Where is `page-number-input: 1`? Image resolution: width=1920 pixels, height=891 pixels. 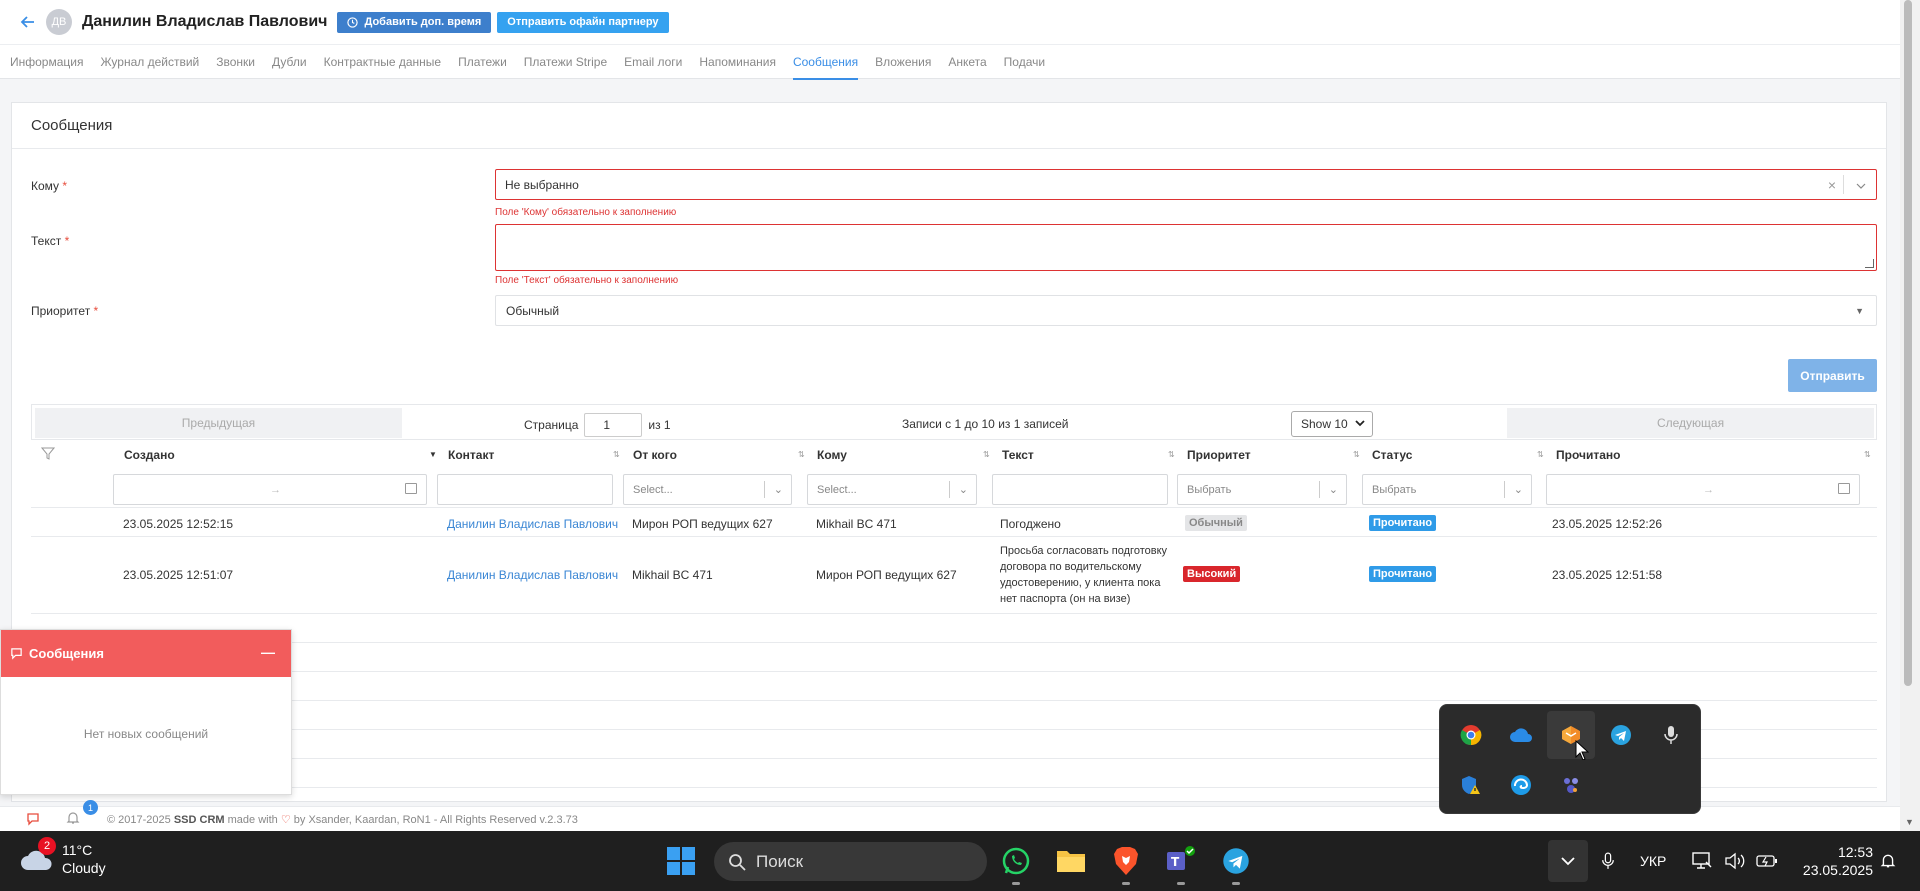 page-number-input: 1 is located at coordinates (613, 425).